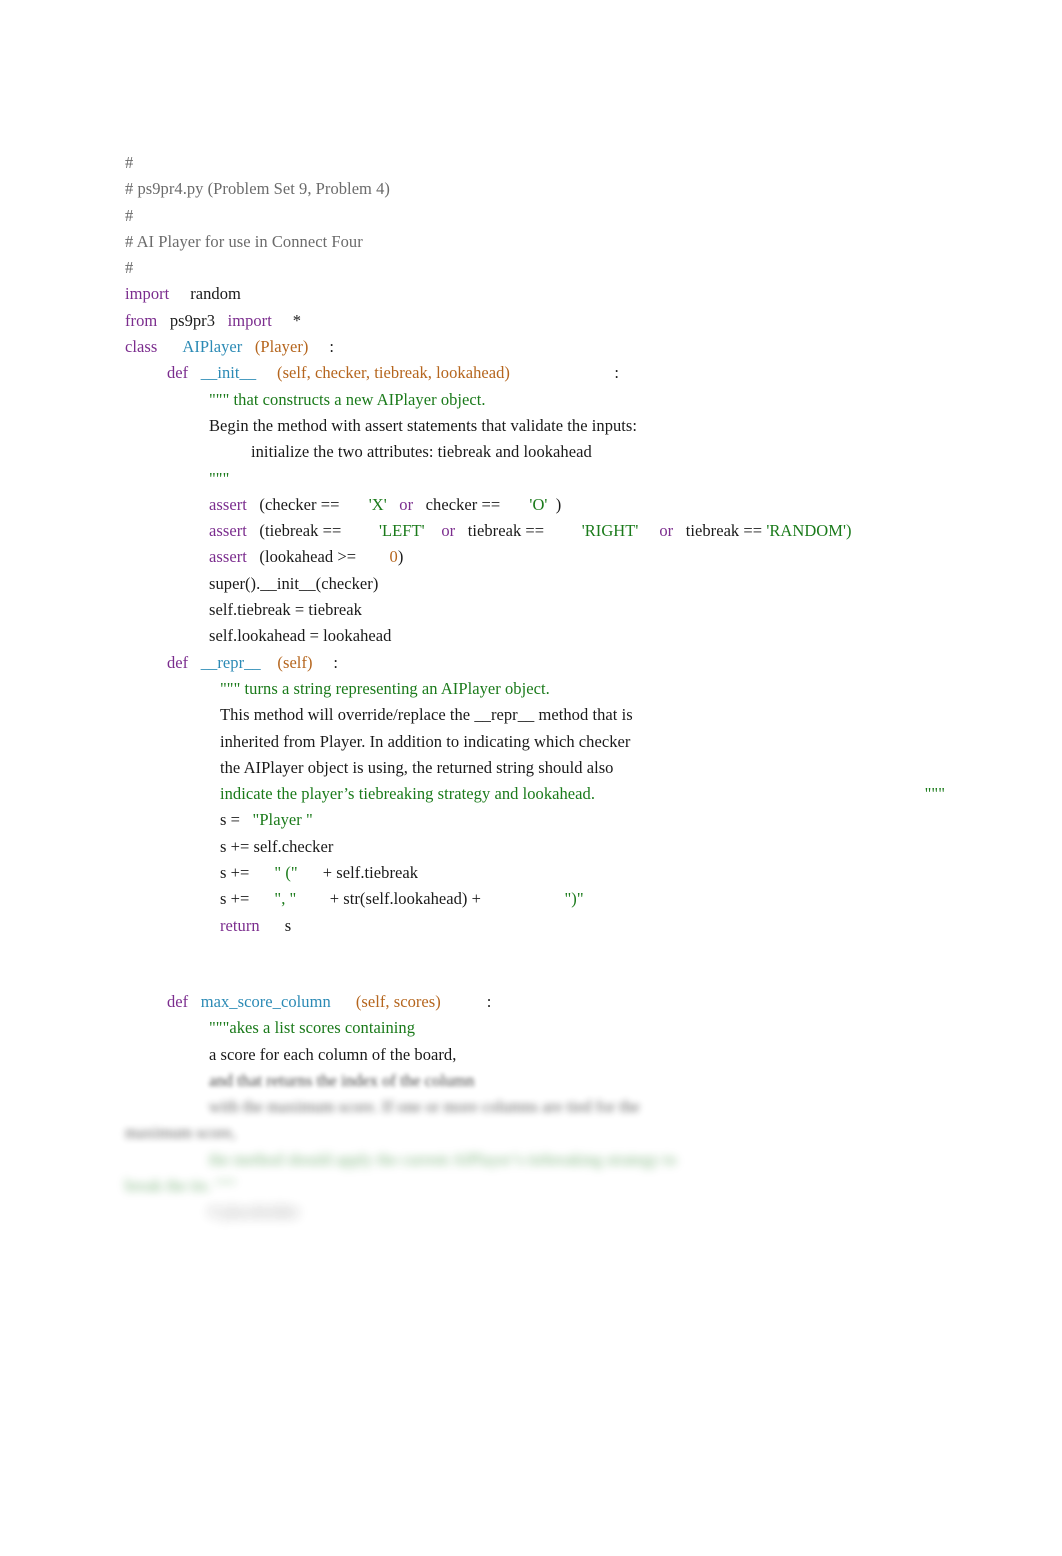 The image size is (1062, 1556). Describe the element at coordinates (535, 820) in the screenshot. I see `code-line-s-assign: s = "Player "` at that location.